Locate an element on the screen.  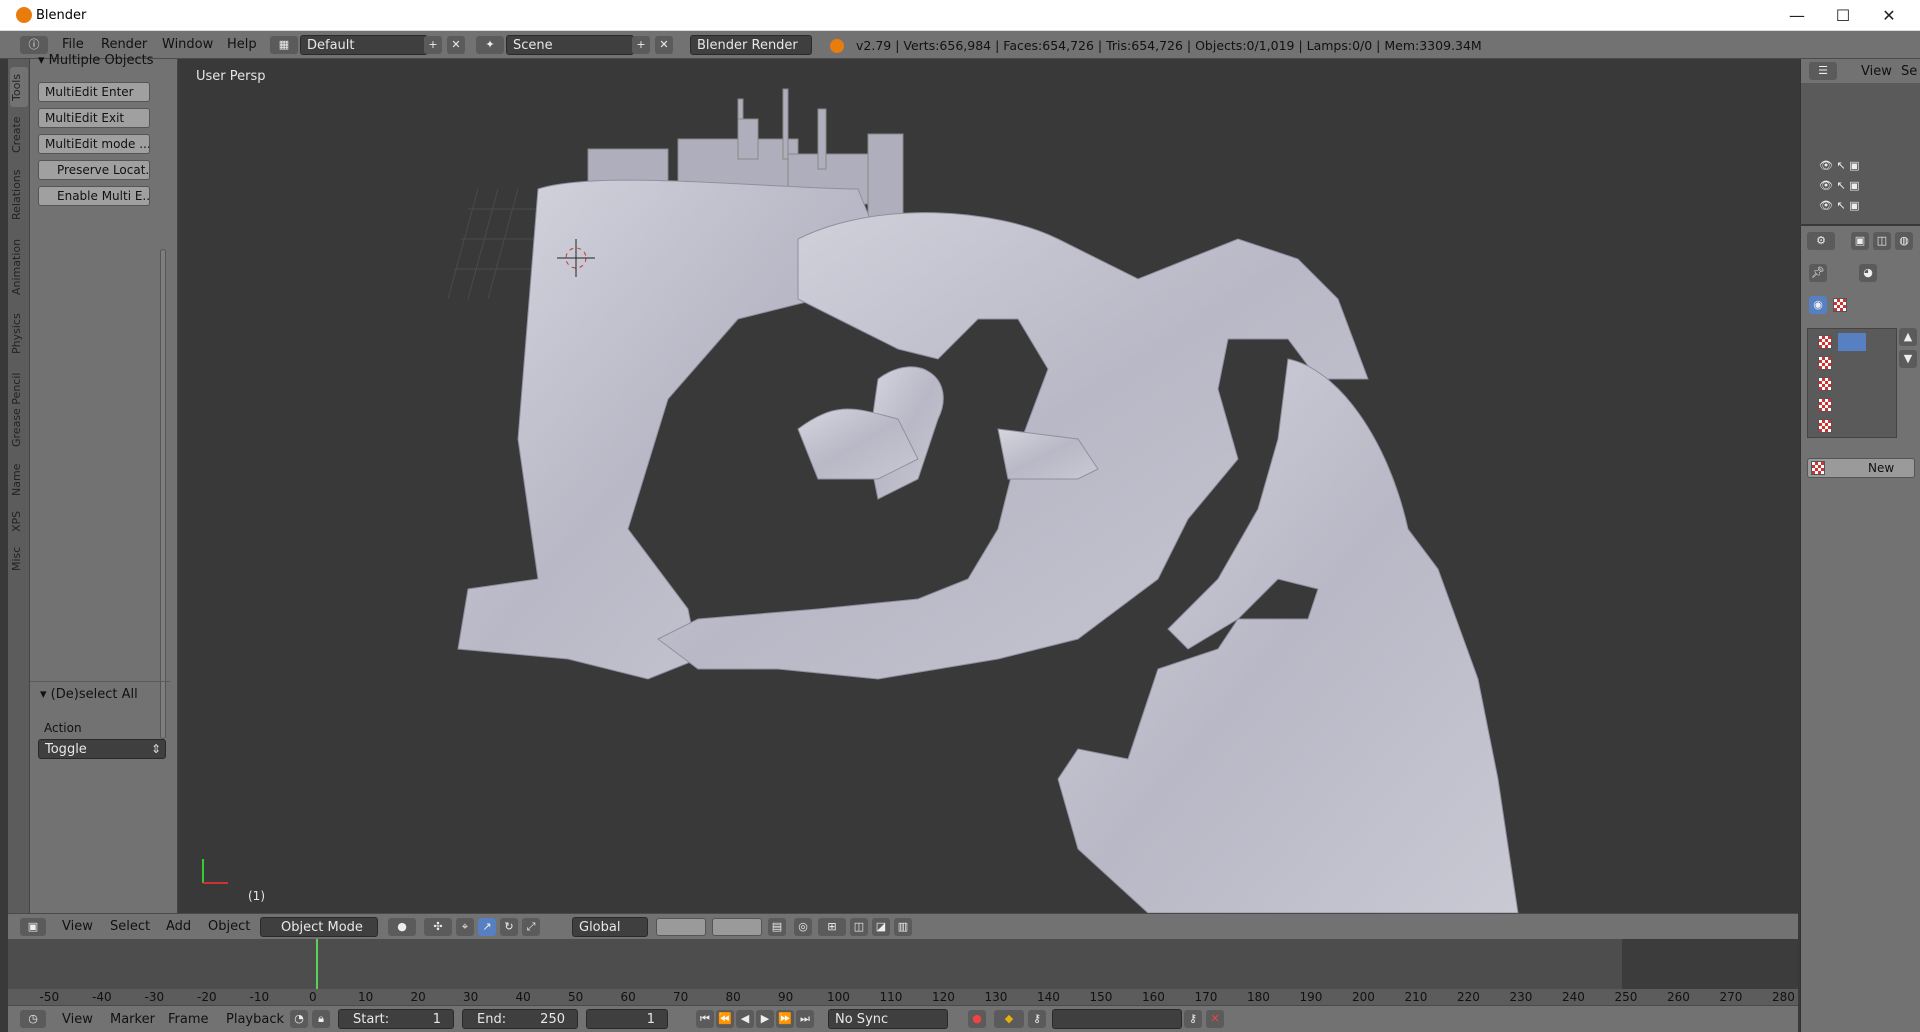
proportional-edit-icon: ◎ is located at coordinates (803, 927).